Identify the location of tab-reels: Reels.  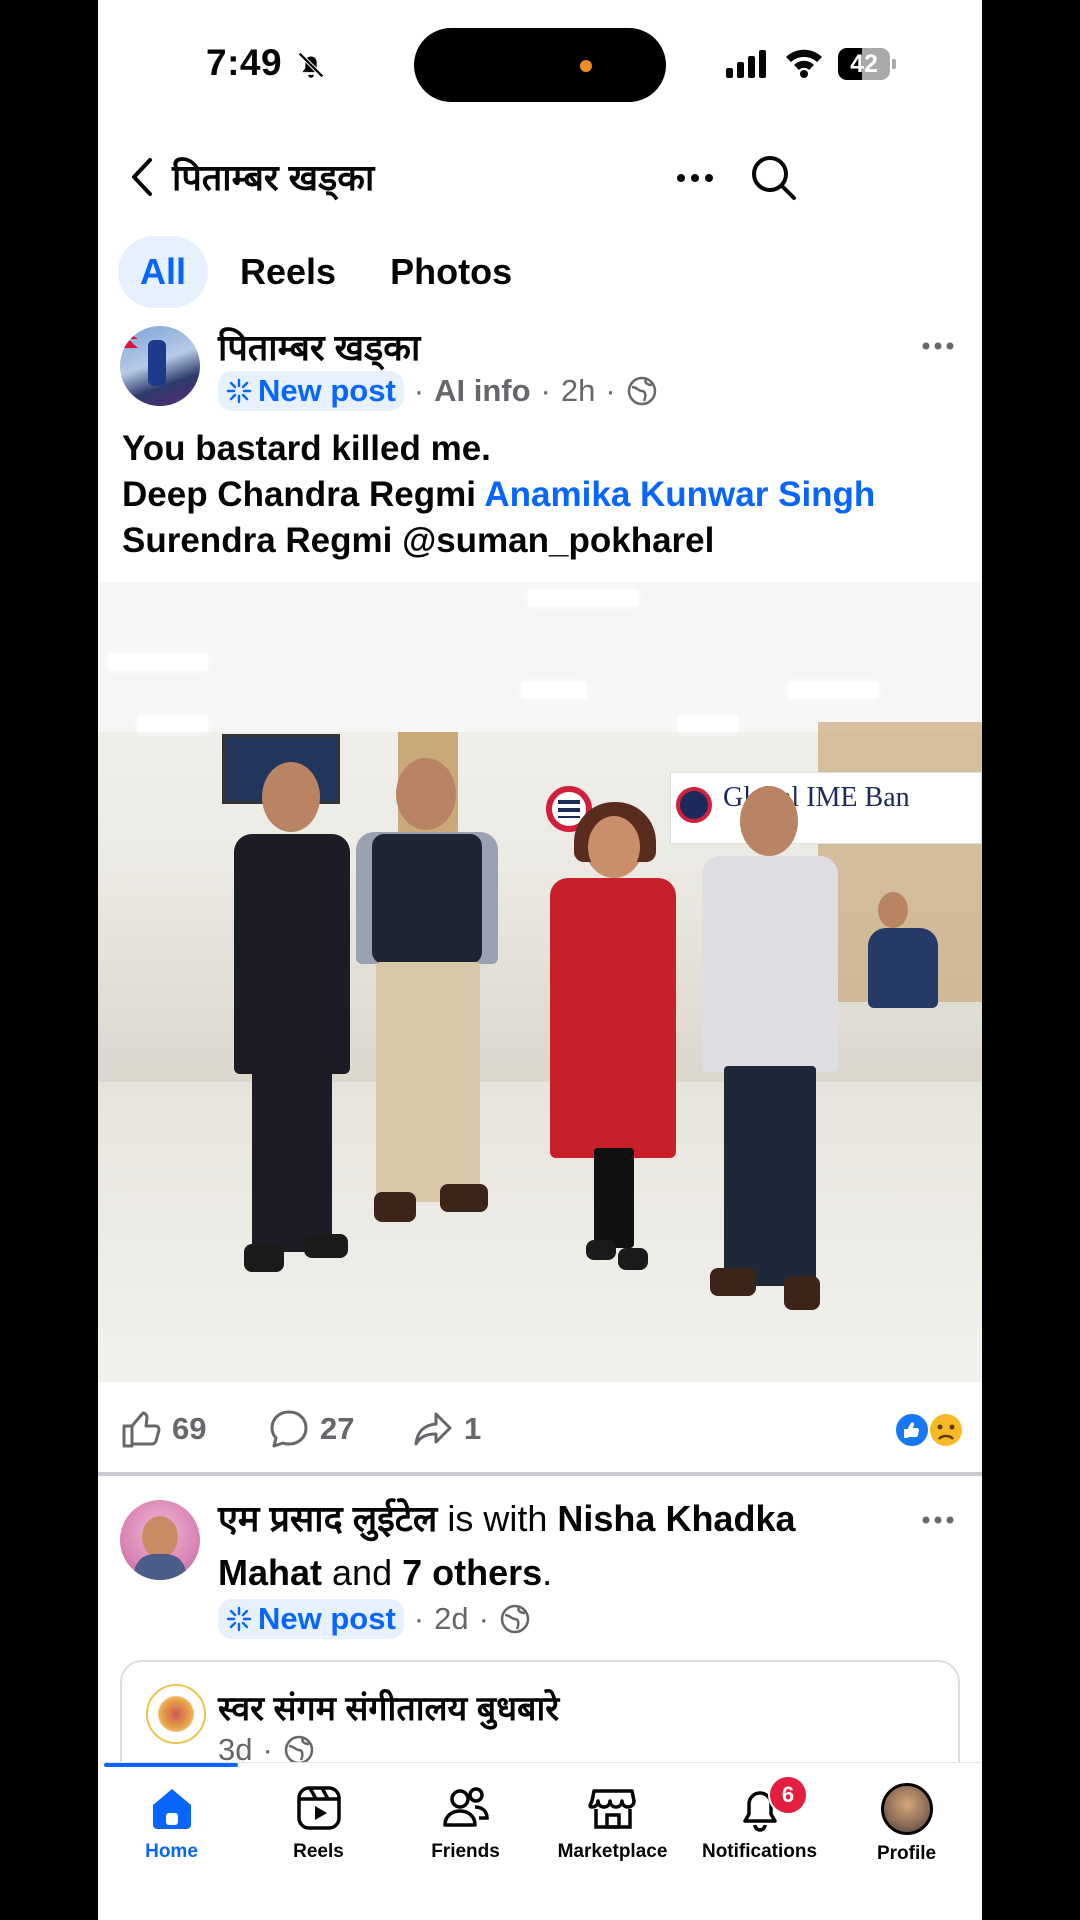
(288, 272).